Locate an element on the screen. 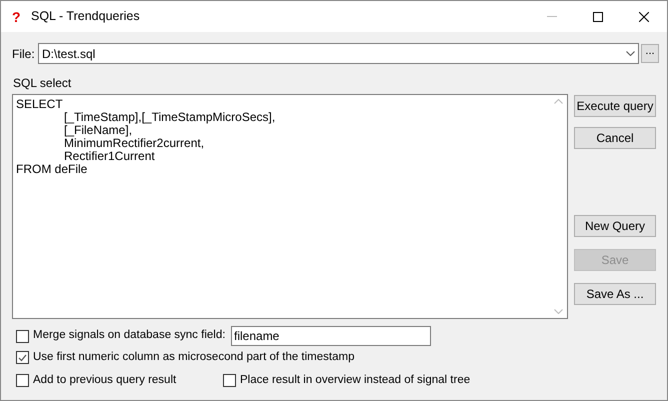 The height and width of the screenshot is (401, 668). maximize-icon is located at coordinates (598, 17).